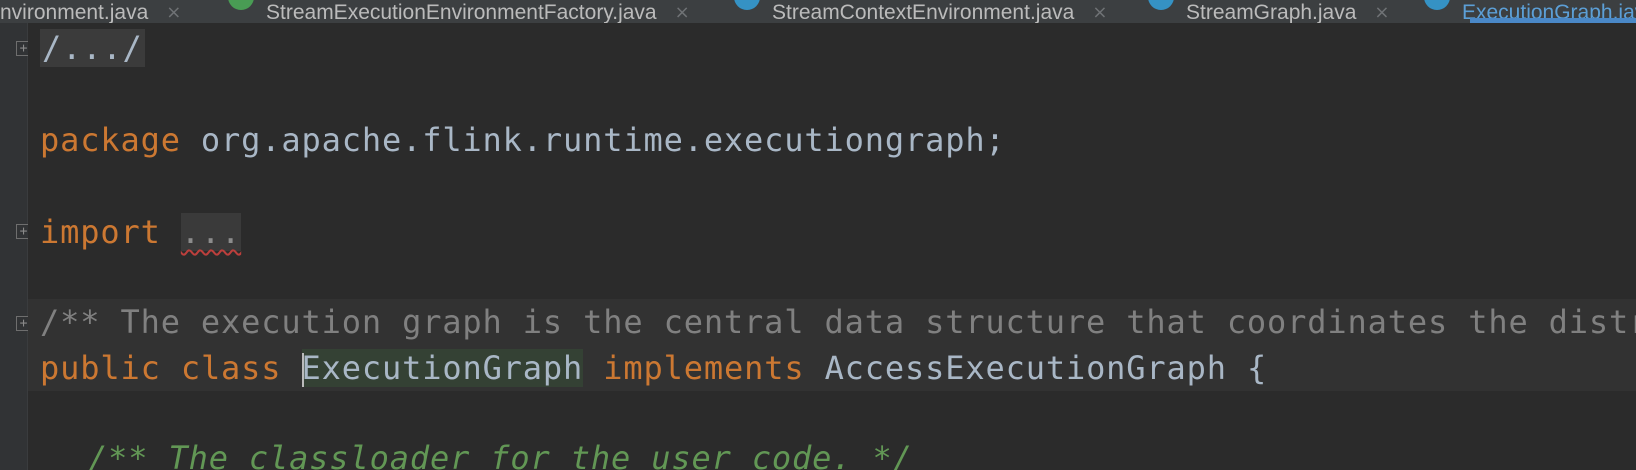 This screenshot has width=1636, height=470. I want to click on implements-keyword: implements, so click(704, 368).